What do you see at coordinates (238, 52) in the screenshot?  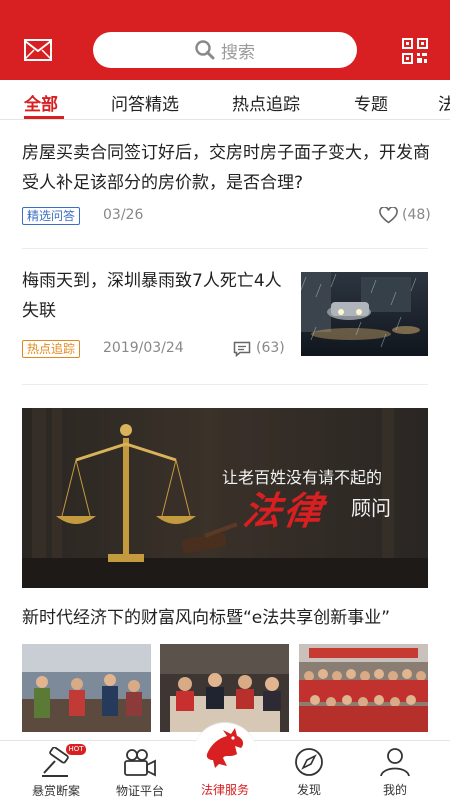 I see `search-placeholder: 搜索` at bounding box center [238, 52].